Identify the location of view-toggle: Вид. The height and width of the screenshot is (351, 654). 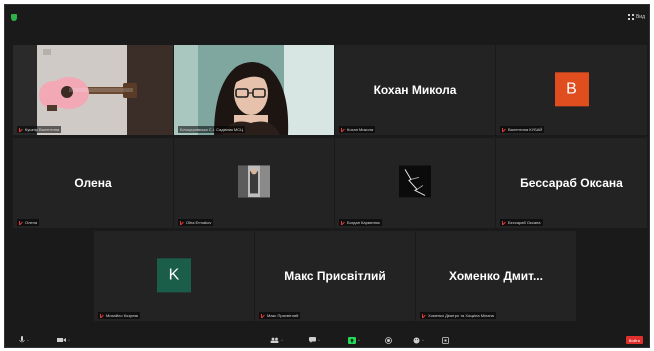
(636, 17).